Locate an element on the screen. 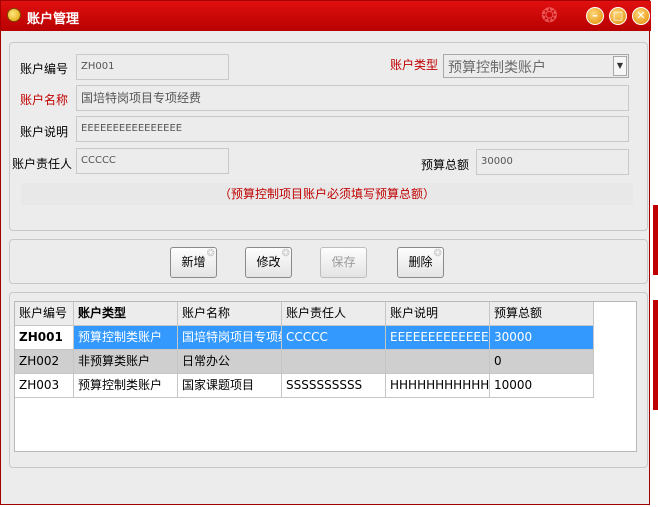  column-header: 账户编号 is located at coordinates (44, 314).